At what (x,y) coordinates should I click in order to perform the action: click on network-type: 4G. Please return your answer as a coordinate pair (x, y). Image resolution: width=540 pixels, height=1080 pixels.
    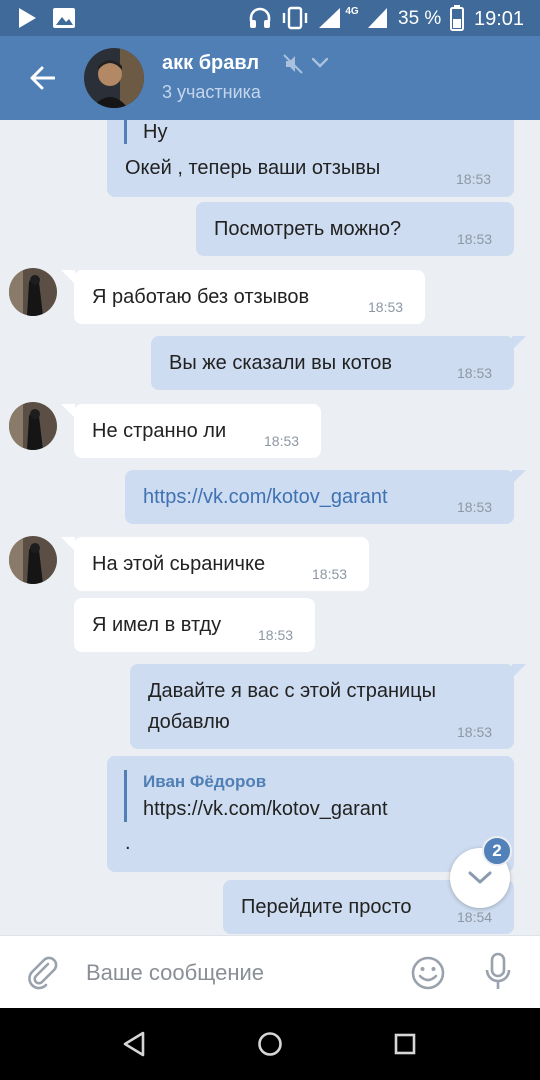
    Looking at the image, I should click on (352, 11).